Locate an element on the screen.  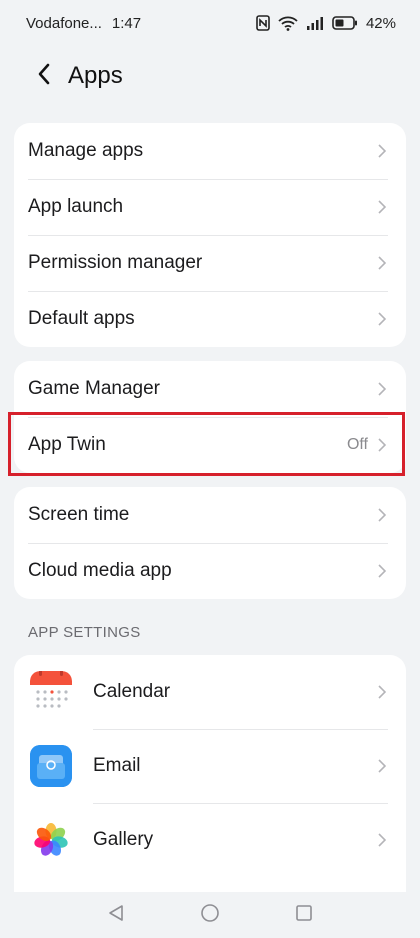
gallery-label: Gallery is located at coordinates (123, 839).